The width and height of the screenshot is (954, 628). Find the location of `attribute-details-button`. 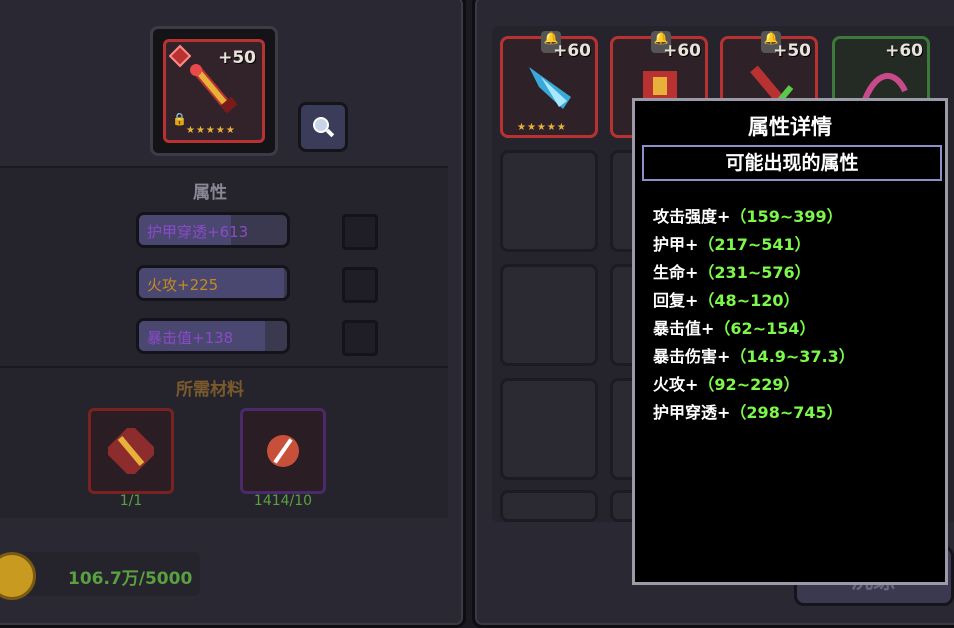

attribute-details-button is located at coordinates (323, 127).